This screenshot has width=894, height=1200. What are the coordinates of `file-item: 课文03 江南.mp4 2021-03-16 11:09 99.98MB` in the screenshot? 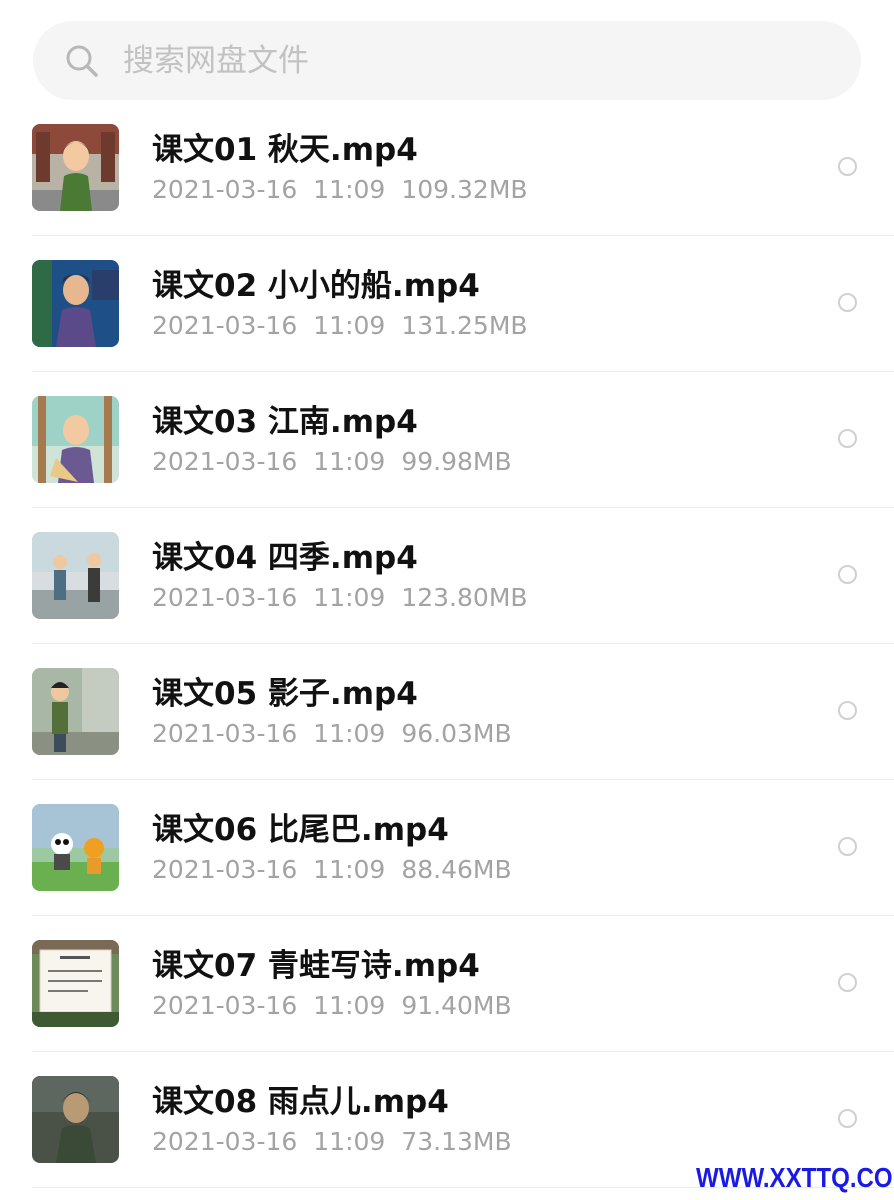 It's located at (447, 440).